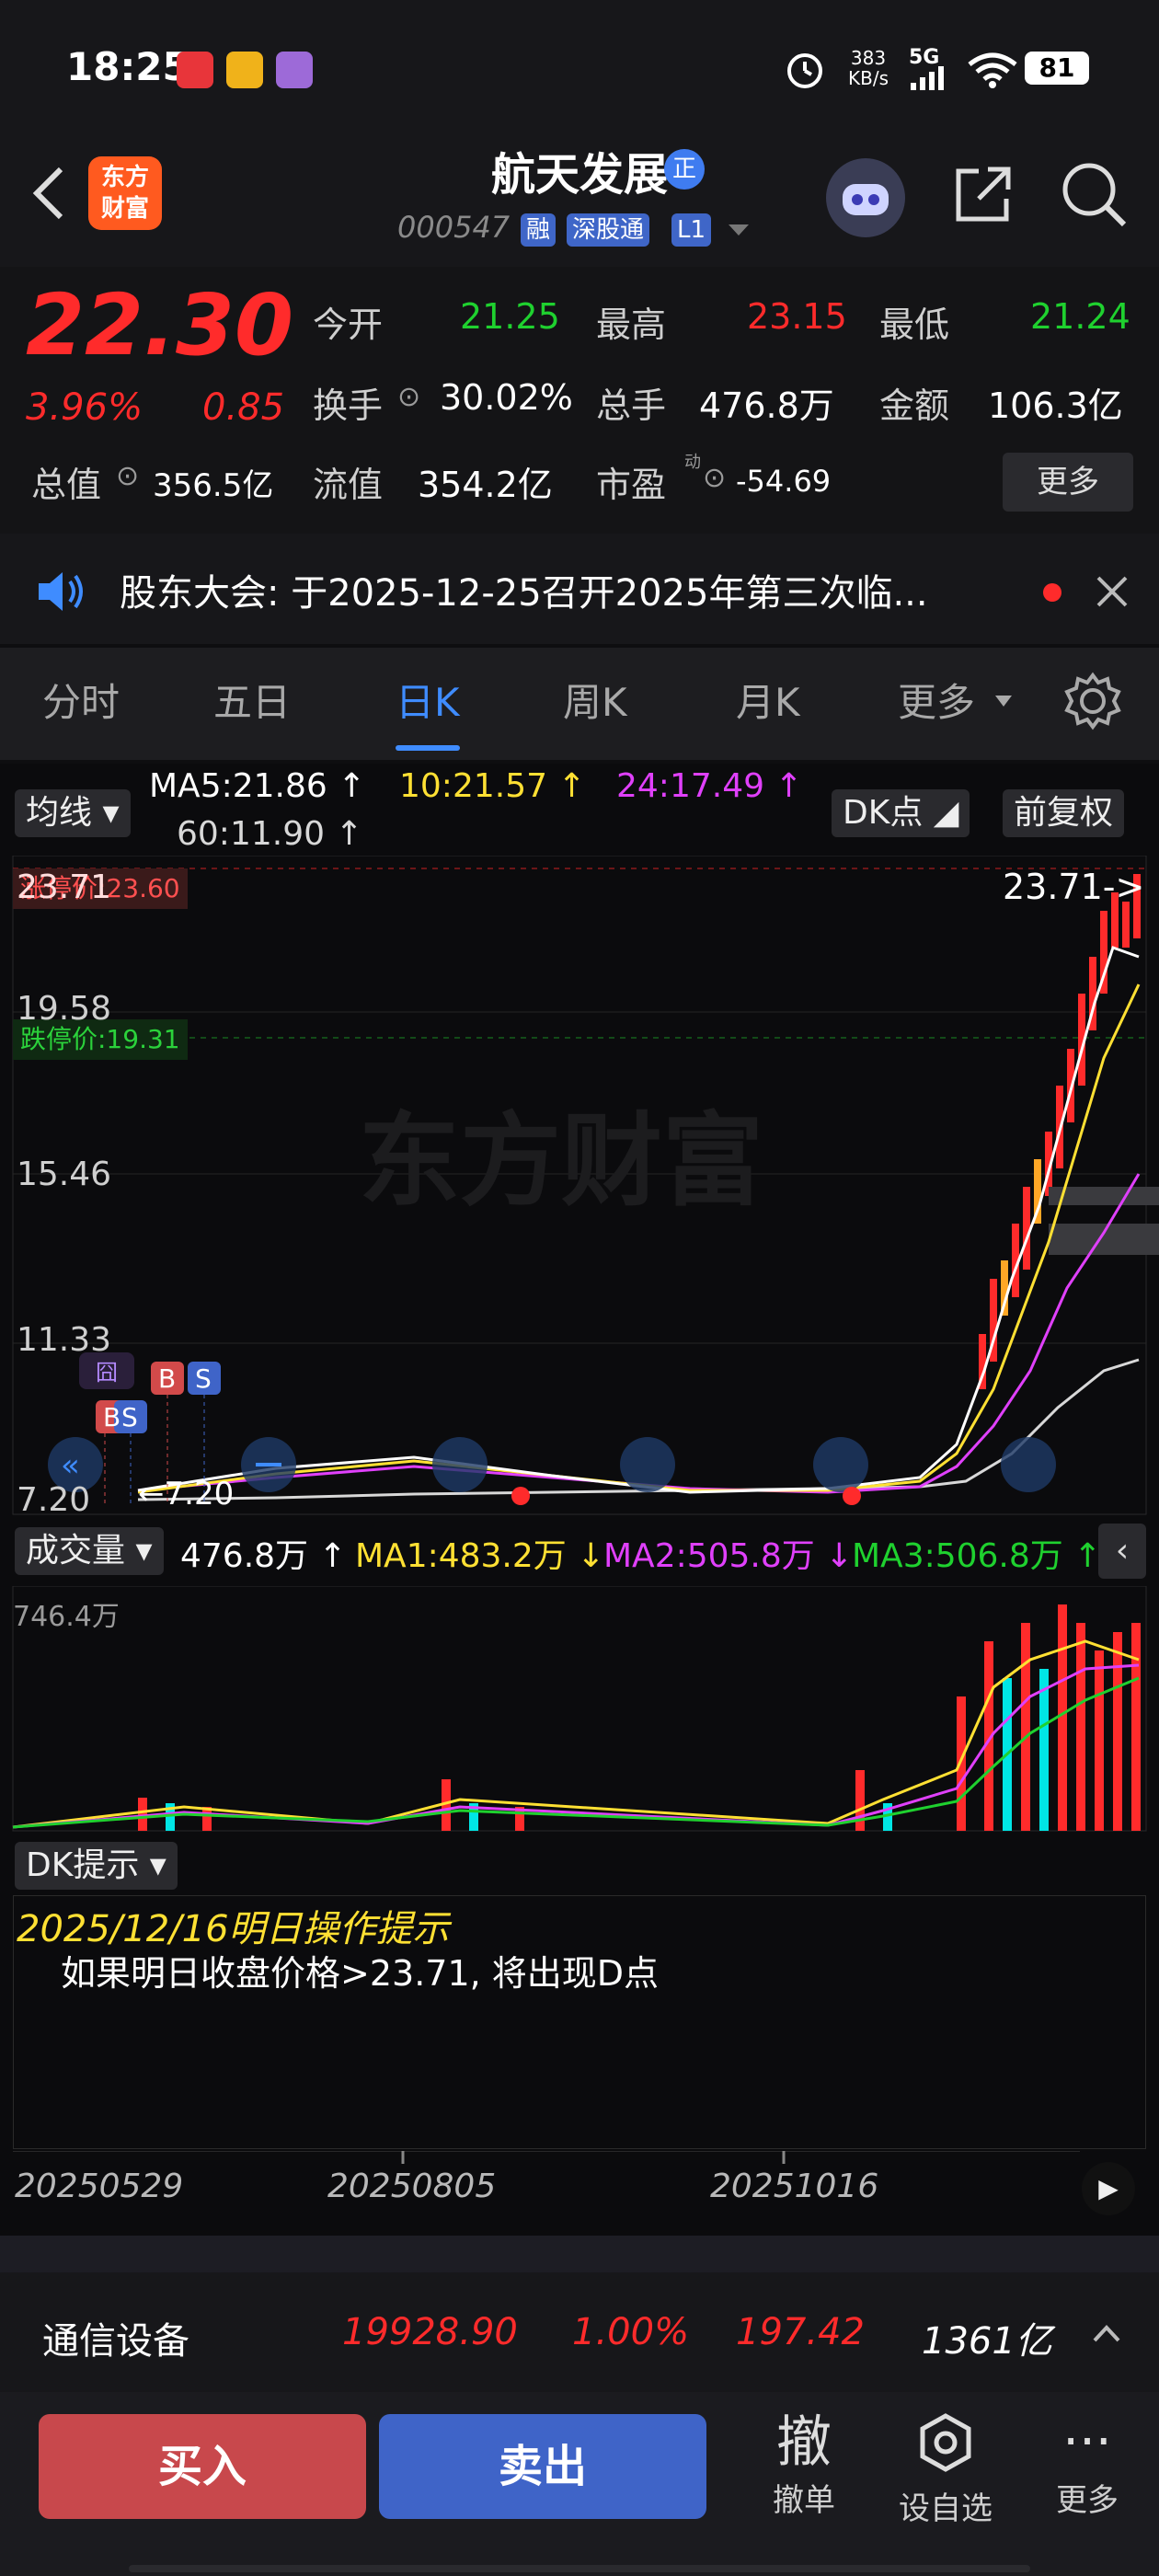 This screenshot has height=2576, width=1159. Describe the element at coordinates (1122, 1551) in the screenshot. I see `collapse-chevron-icon: ‹` at that location.